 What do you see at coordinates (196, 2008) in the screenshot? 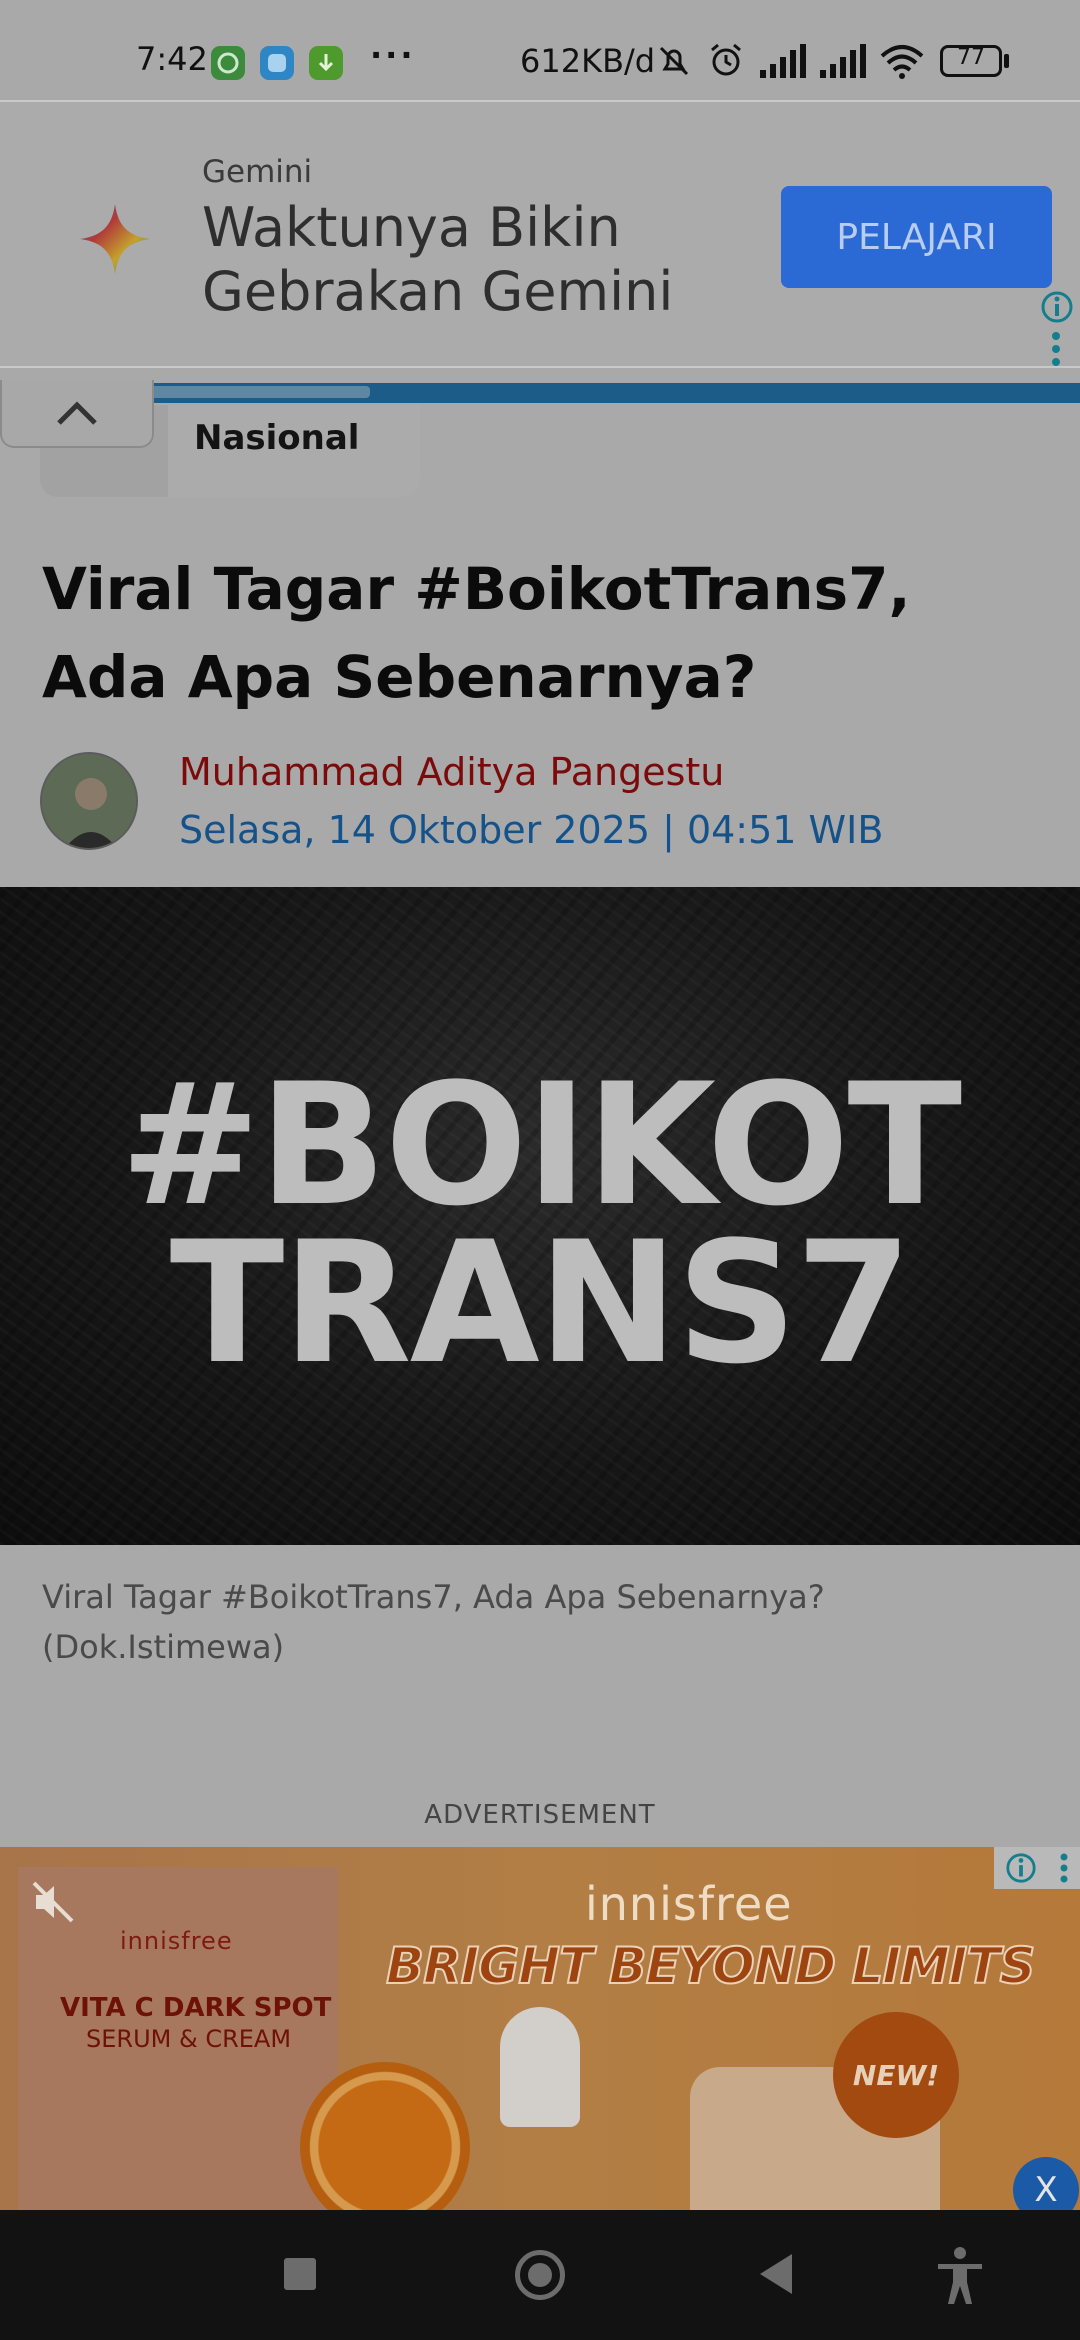
I see `ad-product-name: VITA C DARK SPOT` at bounding box center [196, 2008].